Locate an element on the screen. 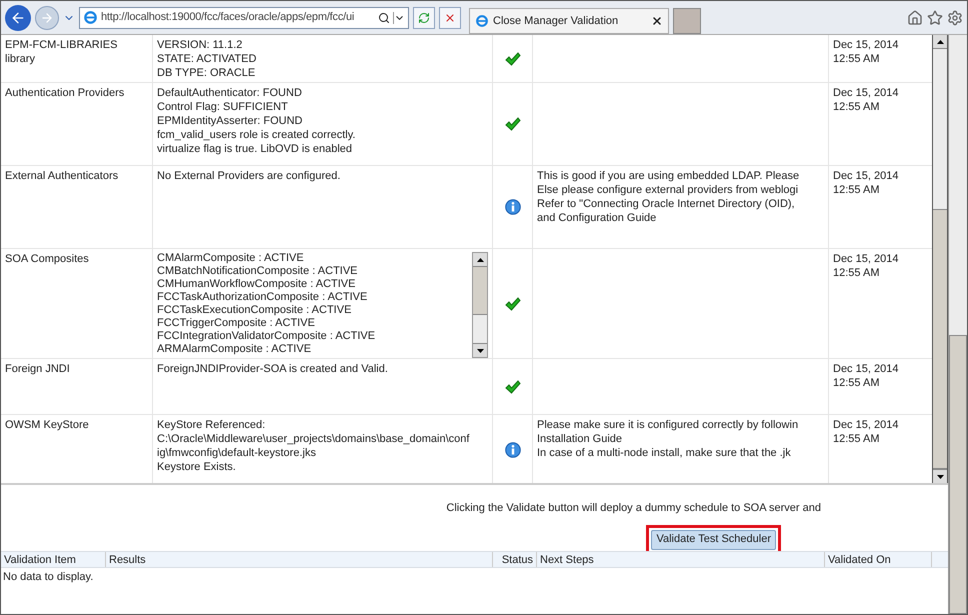 This screenshot has width=968, height=615. settings-icon is located at coordinates (955, 18).